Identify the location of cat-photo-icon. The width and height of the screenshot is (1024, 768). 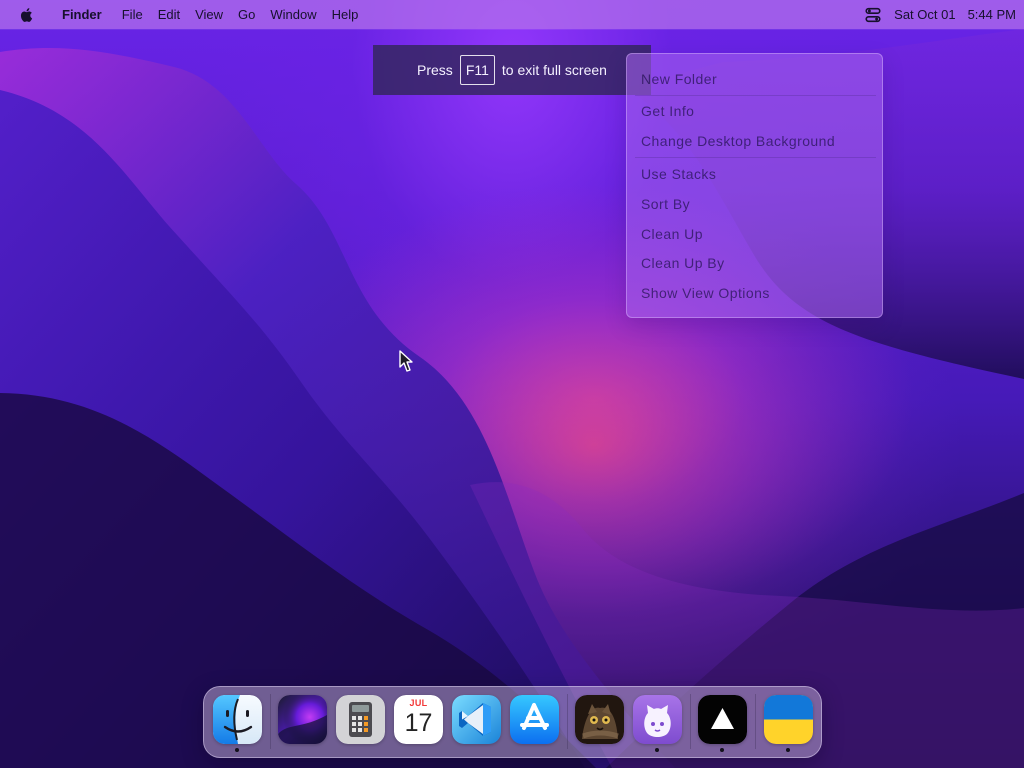
(599, 719).